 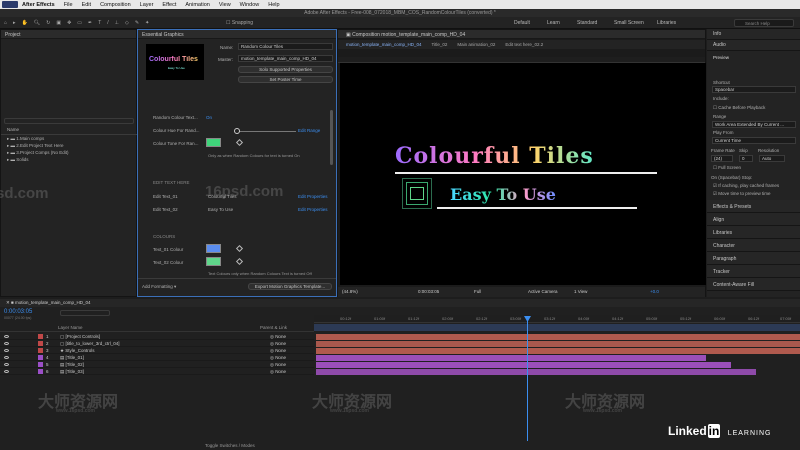 I want to click on workspace-standard: Standard, so click(x=587, y=23).